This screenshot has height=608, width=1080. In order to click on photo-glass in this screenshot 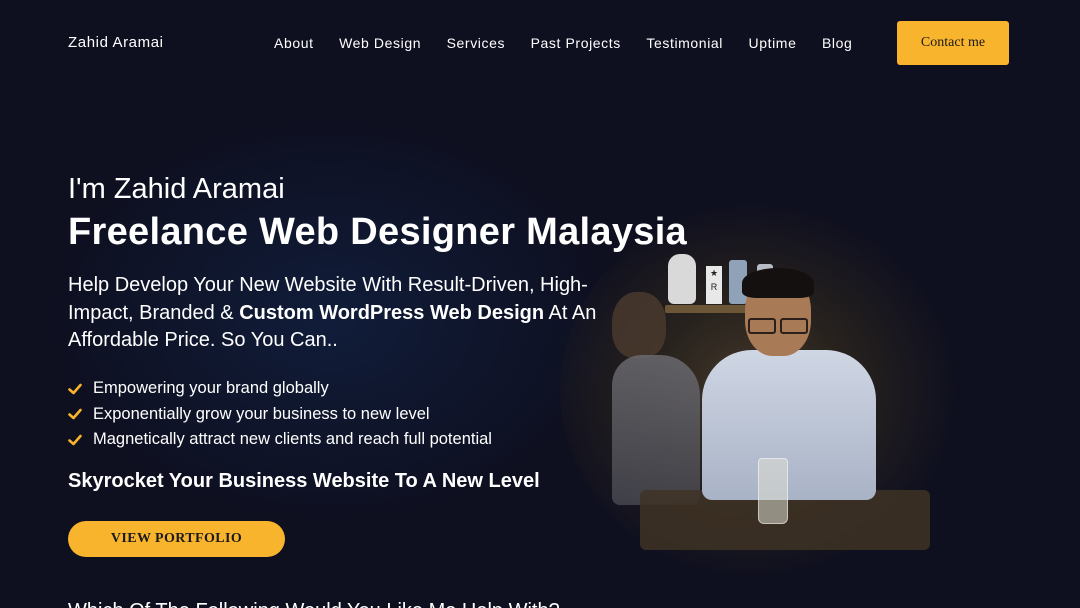, I will do `click(773, 491)`.